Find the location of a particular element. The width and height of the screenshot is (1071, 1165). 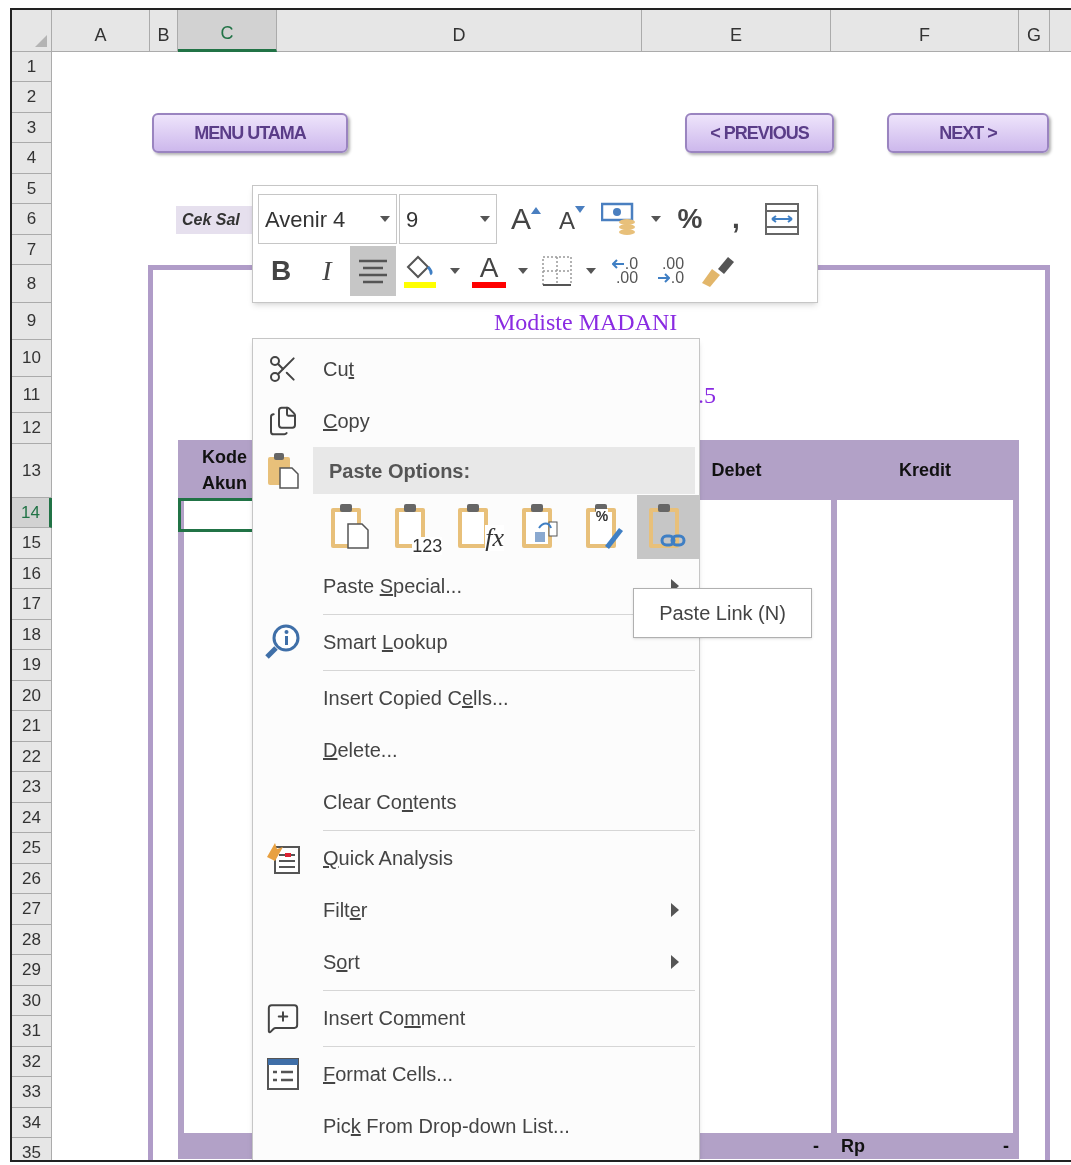

increase-decimal-button: .0 .00 is located at coordinates (625, 271).